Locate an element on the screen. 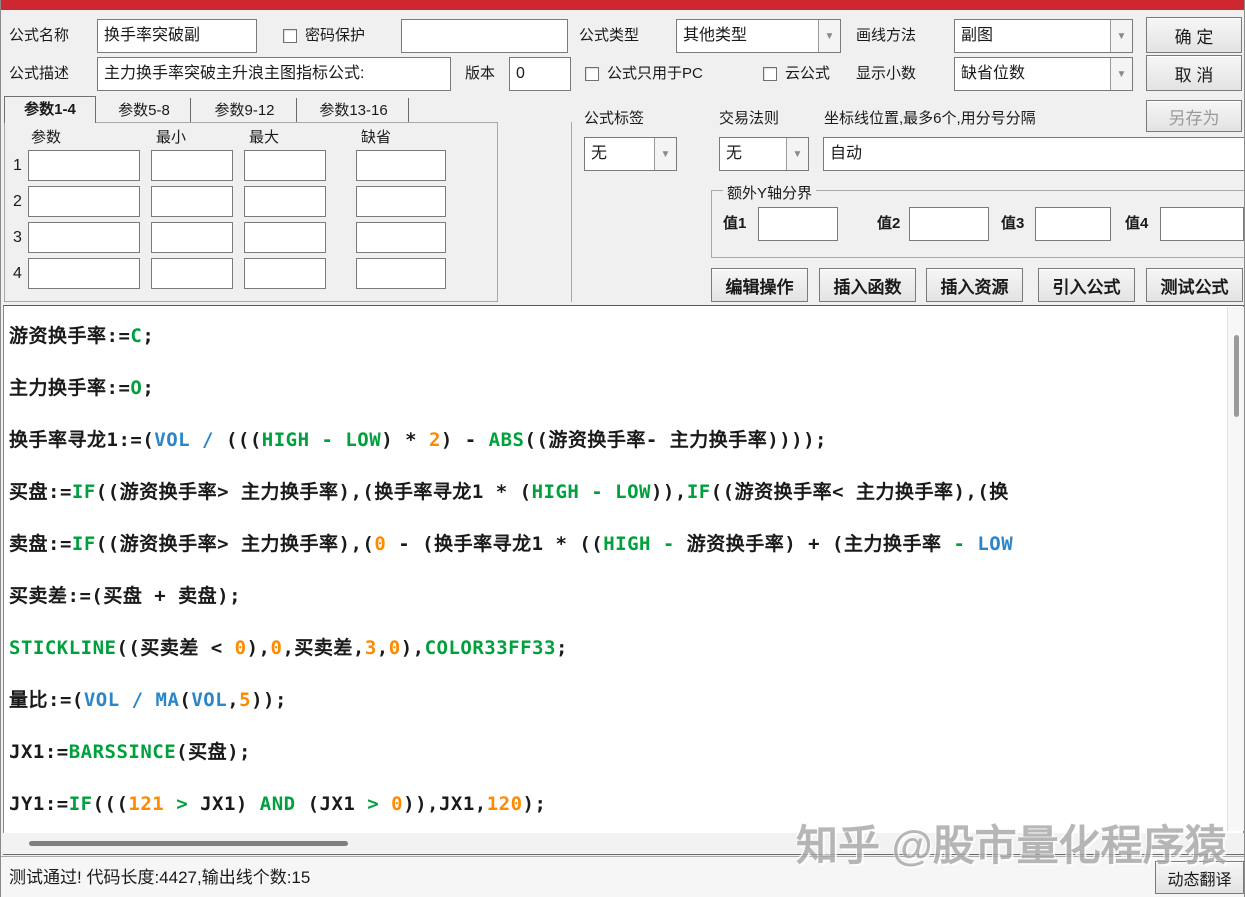  value4-label: 值4 is located at coordinates (1137, 223).